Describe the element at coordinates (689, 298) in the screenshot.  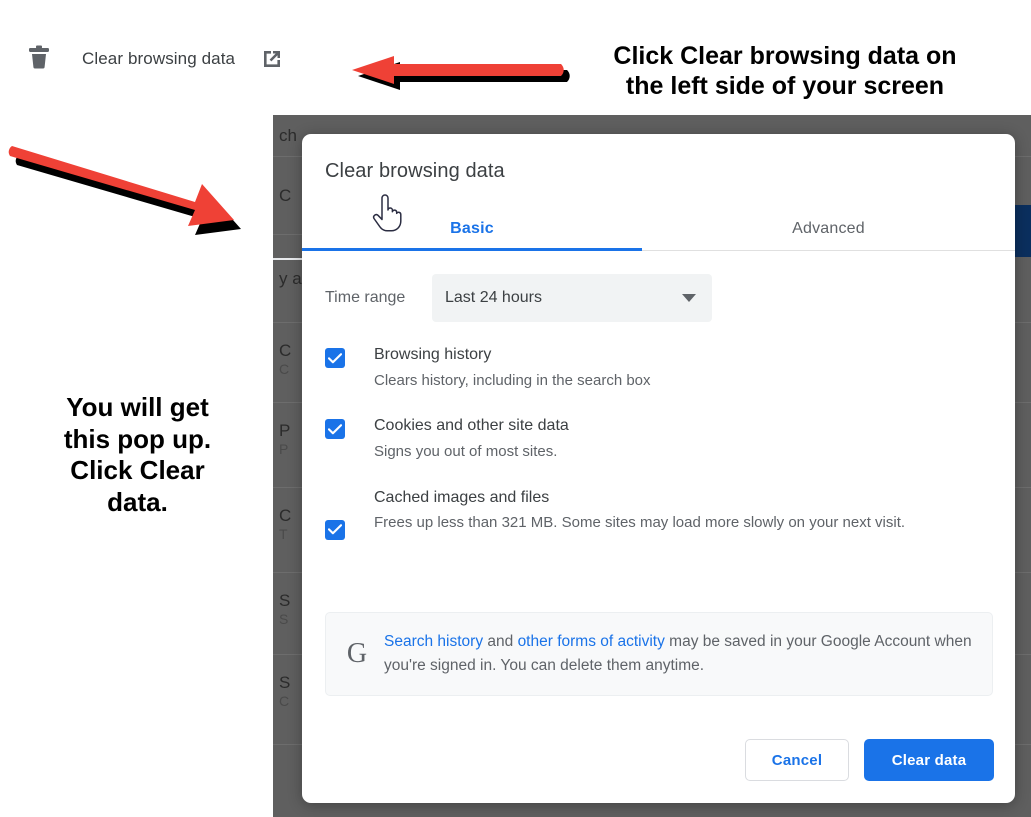
I see `chevron-down-icon` at that location.